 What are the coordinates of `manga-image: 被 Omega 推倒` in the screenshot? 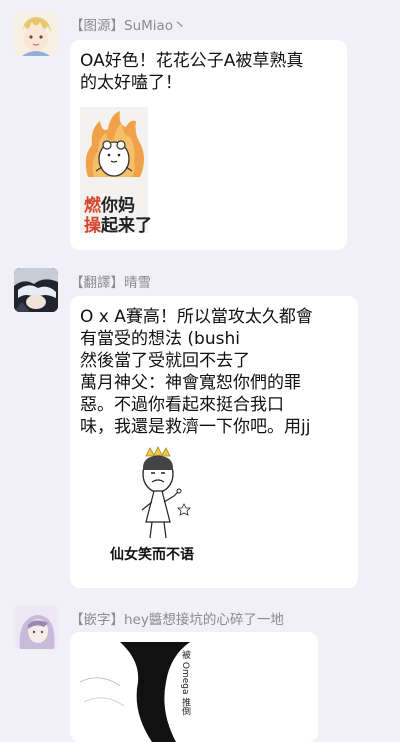 It's located at (144, 692).